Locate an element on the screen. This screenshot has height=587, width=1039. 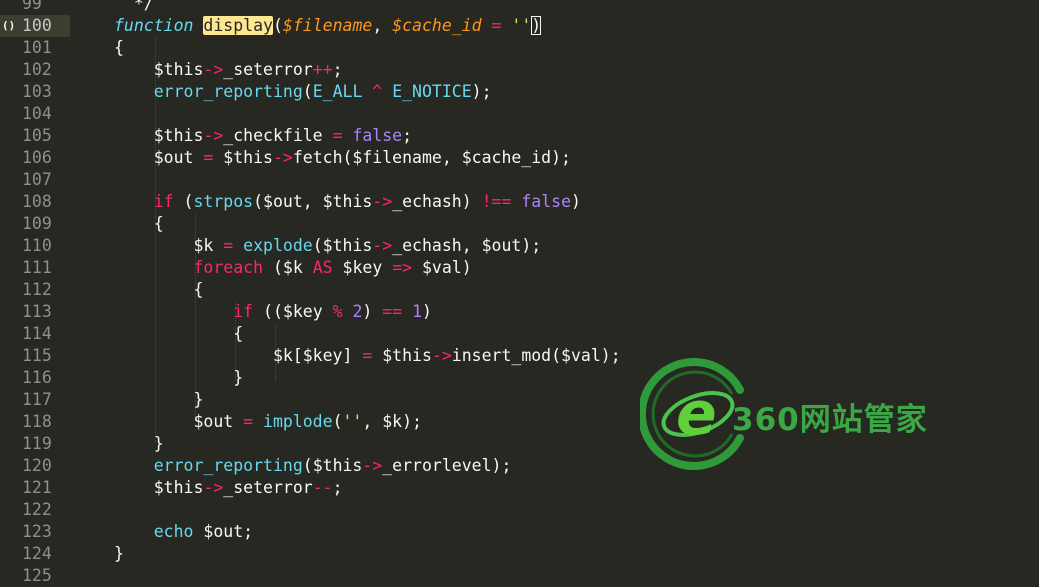
code-token: $key is located at coordinates (362, 267).